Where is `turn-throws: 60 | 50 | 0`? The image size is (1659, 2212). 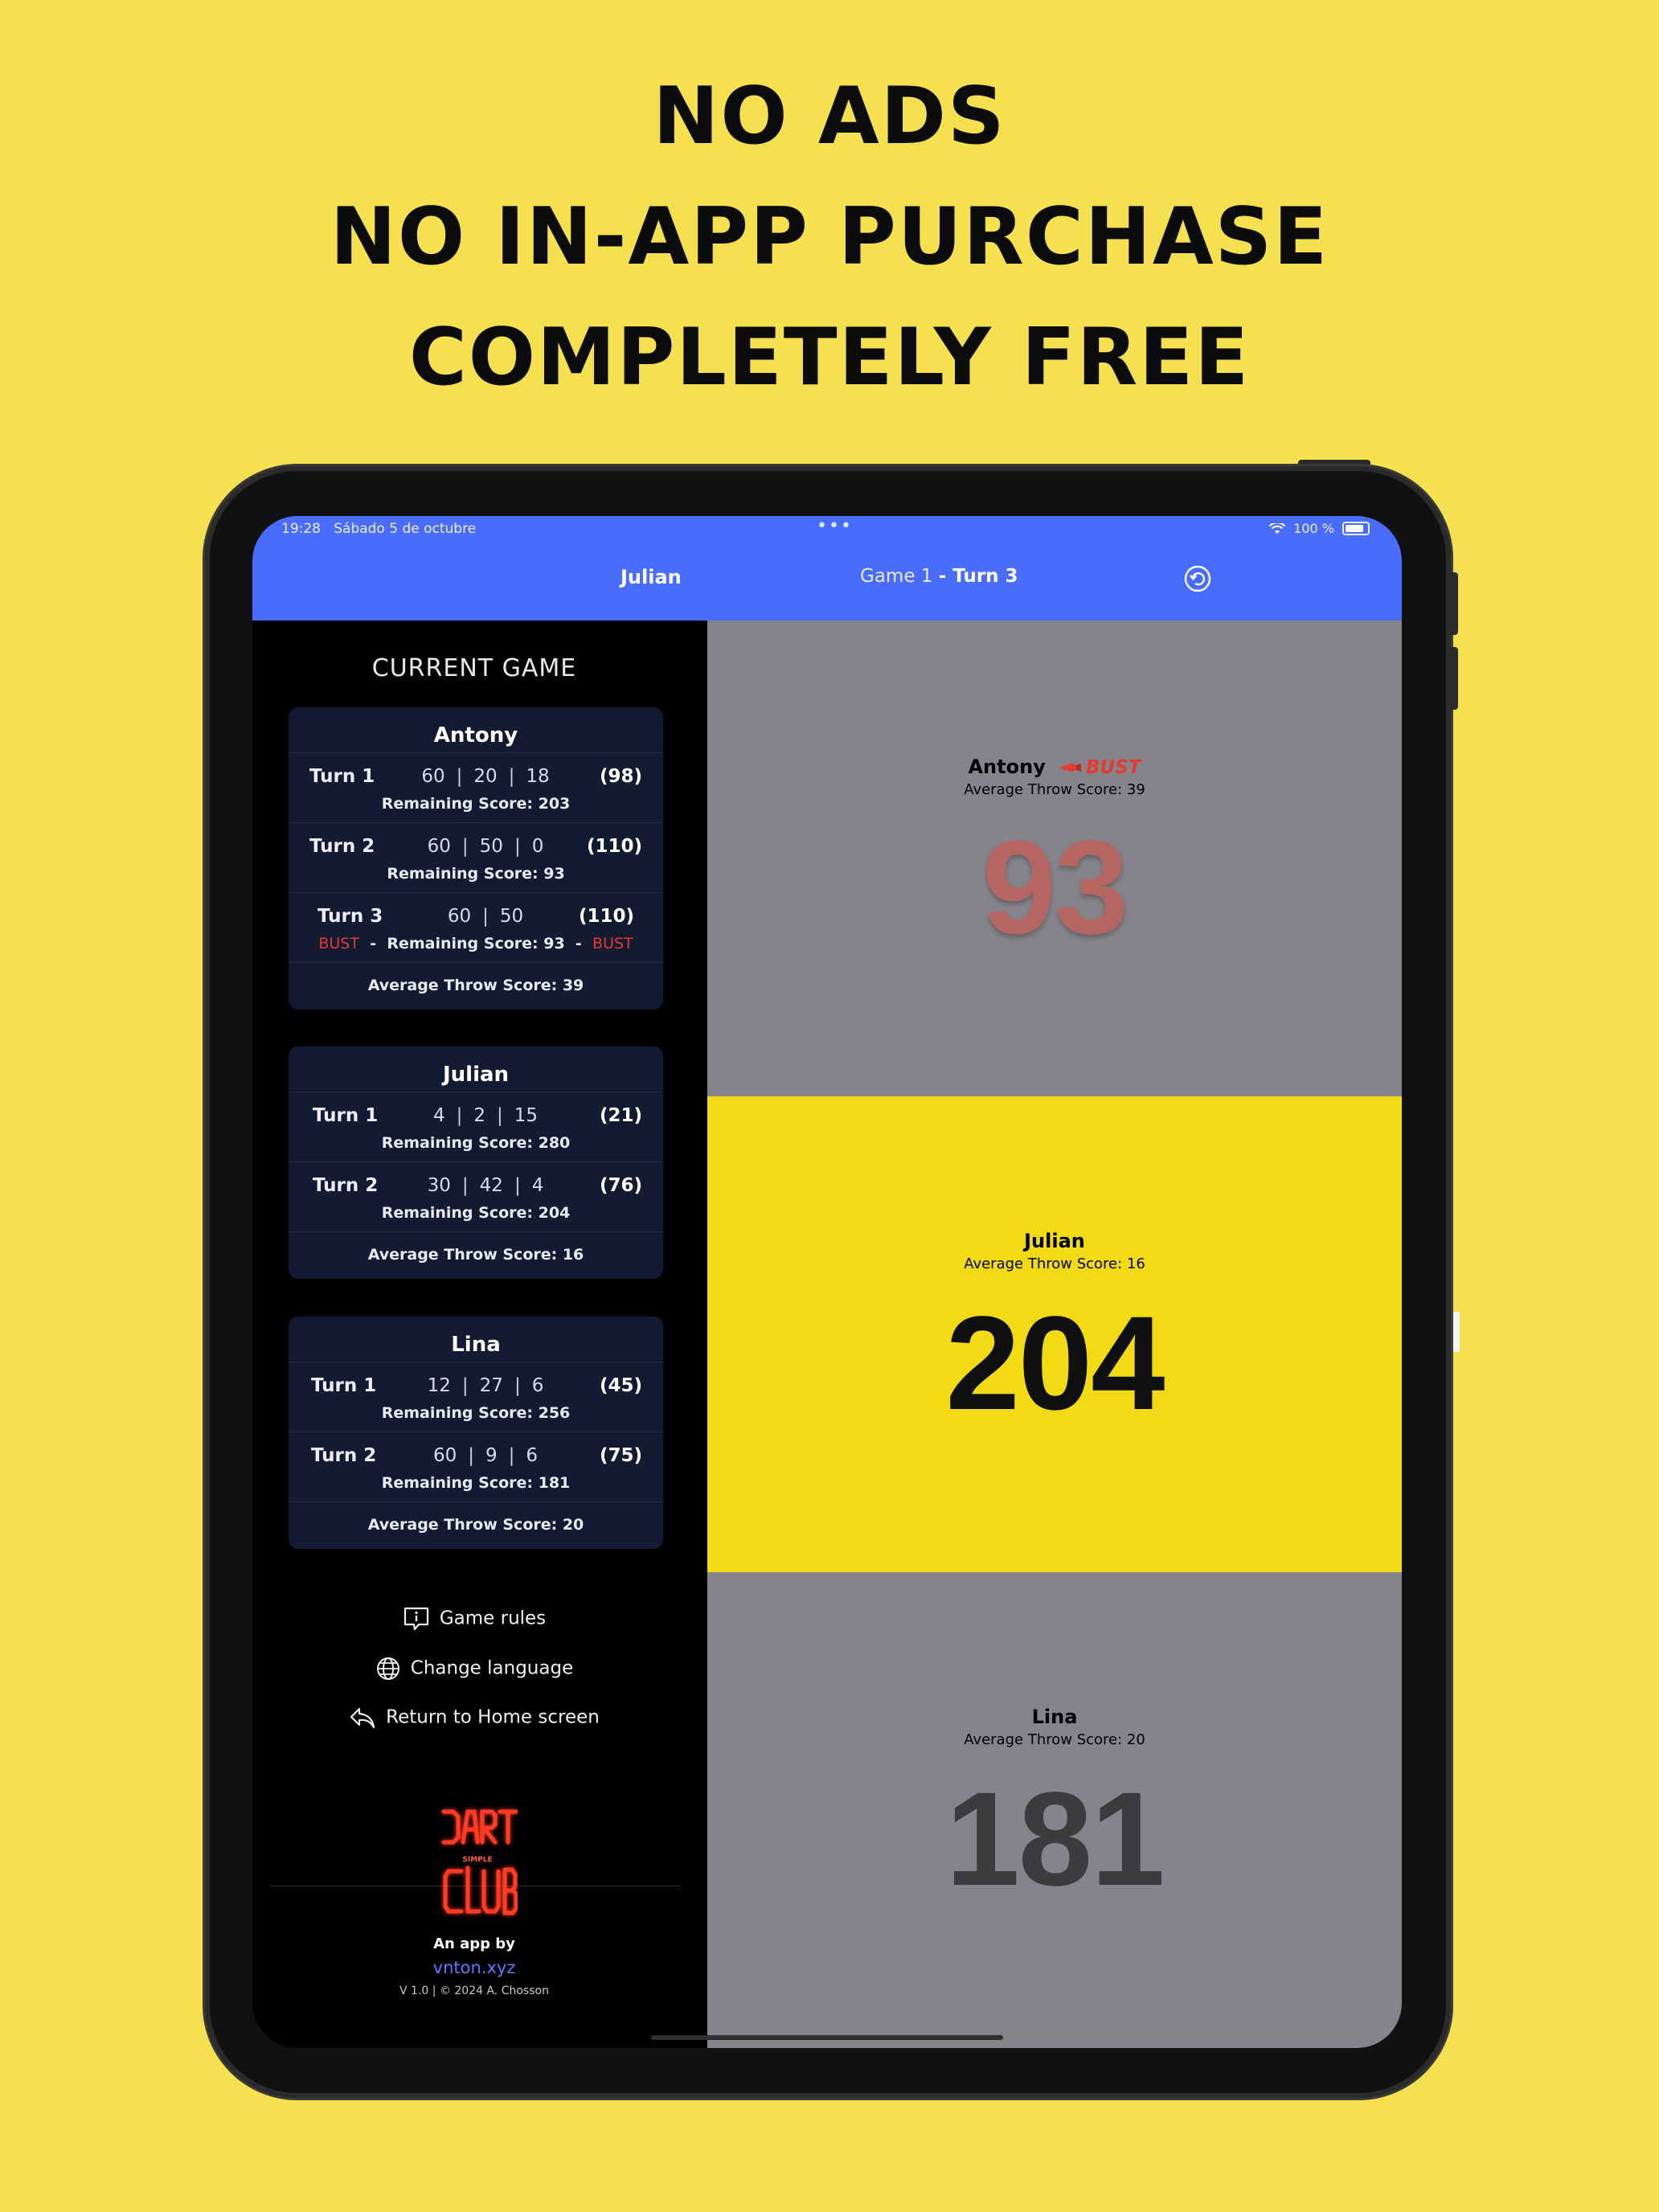
turn-throws: 60 | 50 | 0 is located at coordinates (485, 846).